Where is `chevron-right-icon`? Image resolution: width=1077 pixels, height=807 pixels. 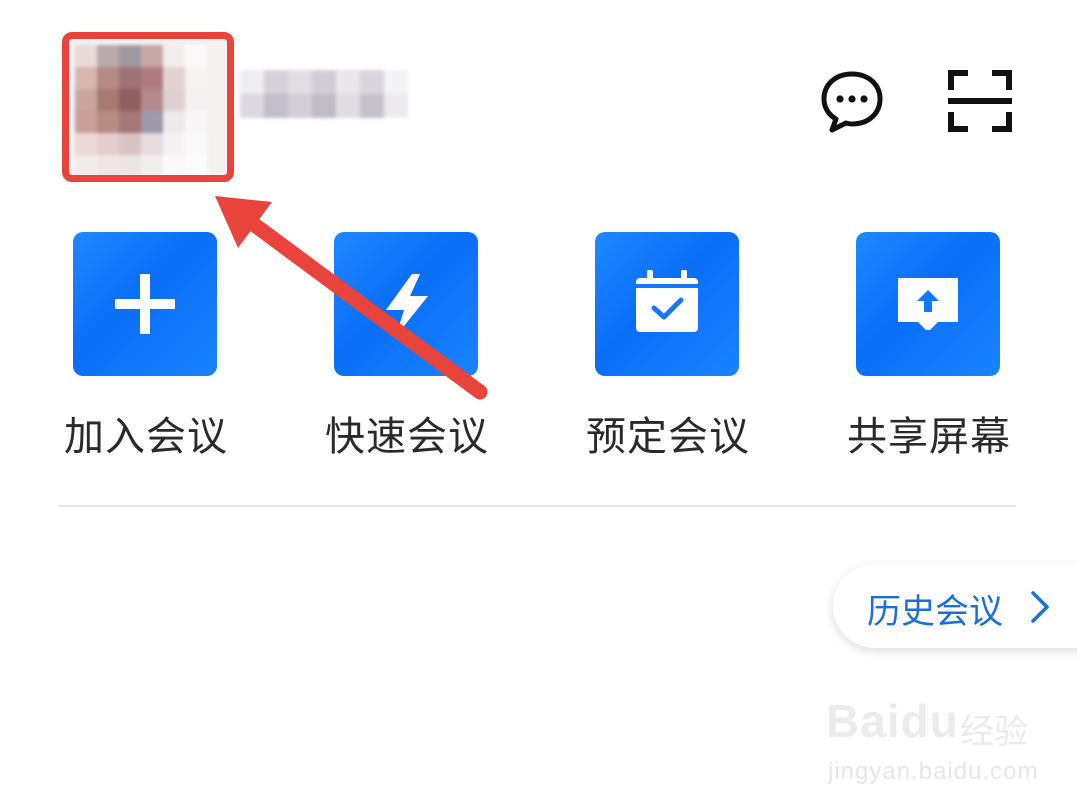 chevron-right-icon is located at coordinates (1040, 607).